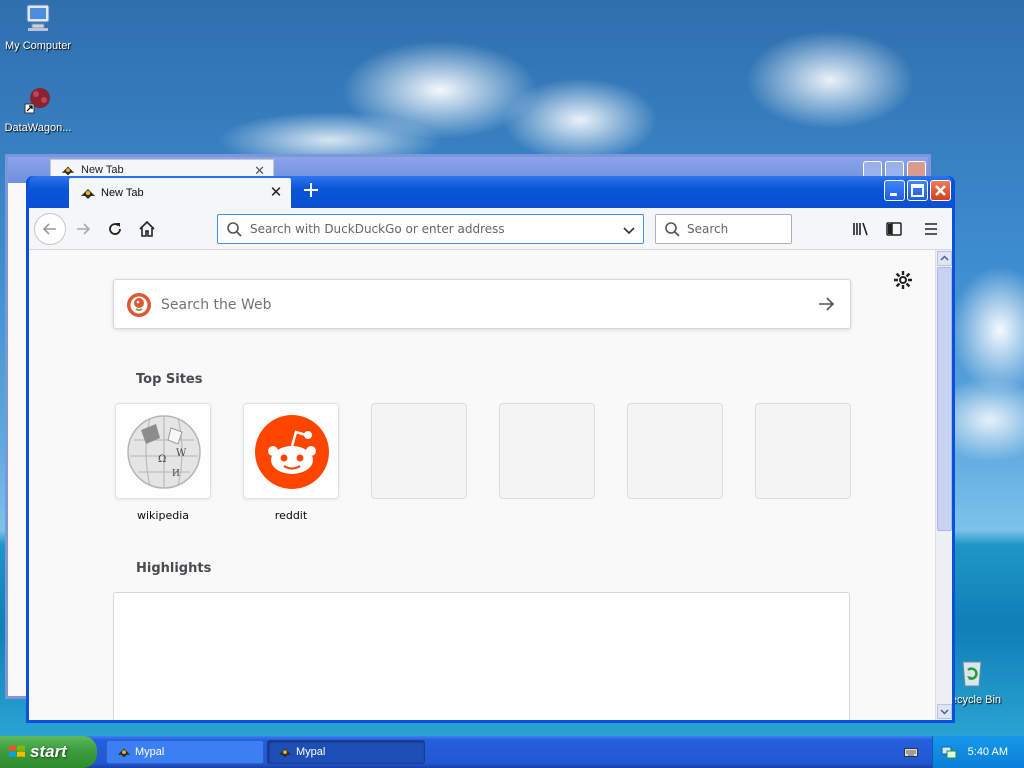  I want to click on start-button: start, so click(48, 752).